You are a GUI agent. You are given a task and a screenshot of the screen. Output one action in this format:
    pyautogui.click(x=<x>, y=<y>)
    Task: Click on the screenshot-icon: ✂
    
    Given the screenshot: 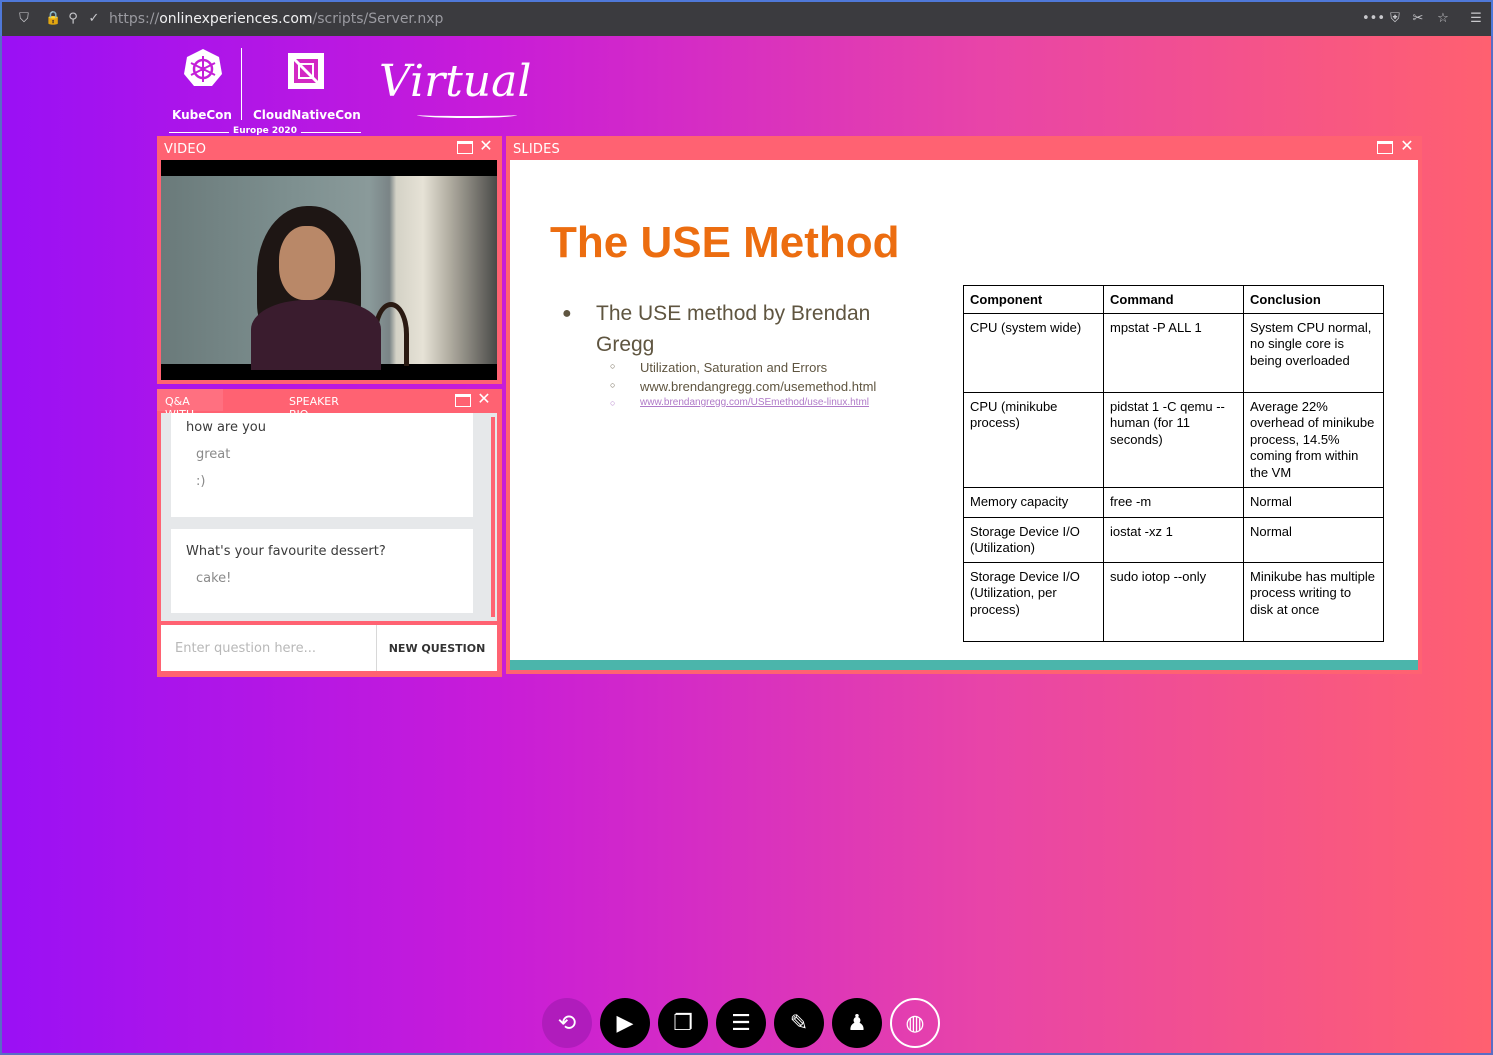 What is the action you would take?
    pyautogui.click(x=1418, y=19)
    